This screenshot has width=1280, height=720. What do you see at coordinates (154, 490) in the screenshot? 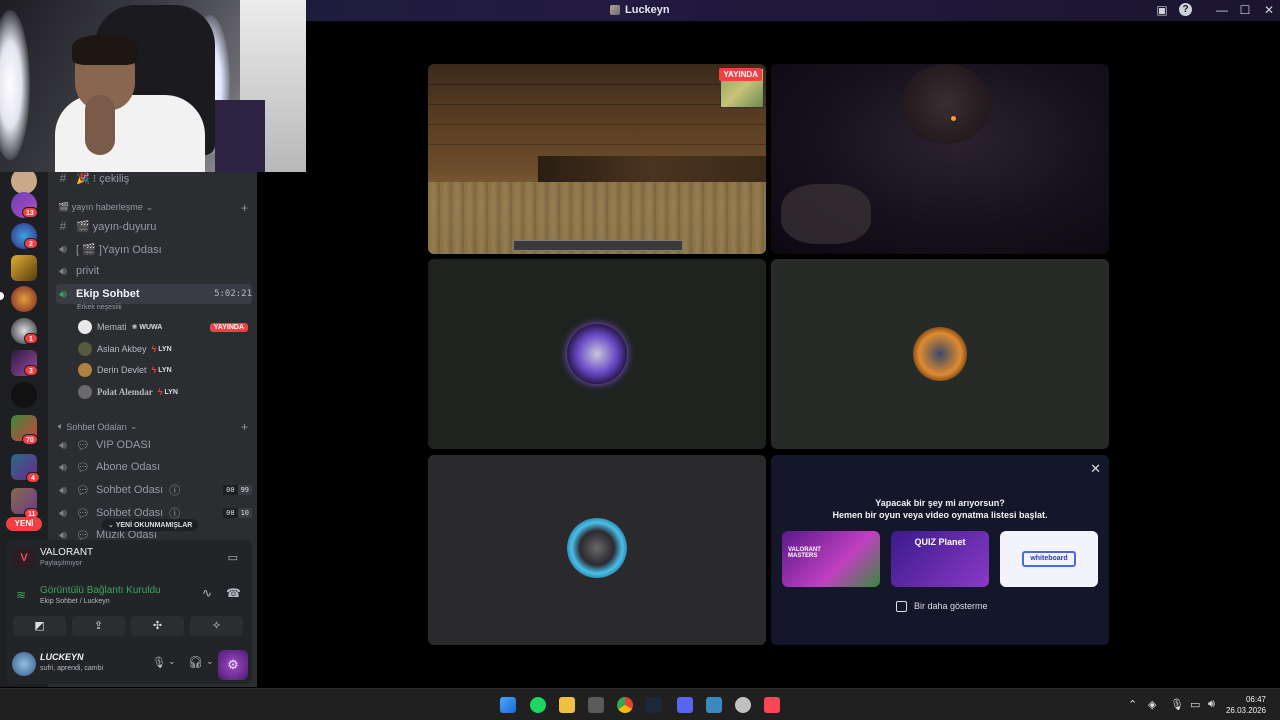
I see `voice-channel: 🔊︎ 💬︎ Sohbet Odası ⓘ 00 99` at bounding box center [154, 490].